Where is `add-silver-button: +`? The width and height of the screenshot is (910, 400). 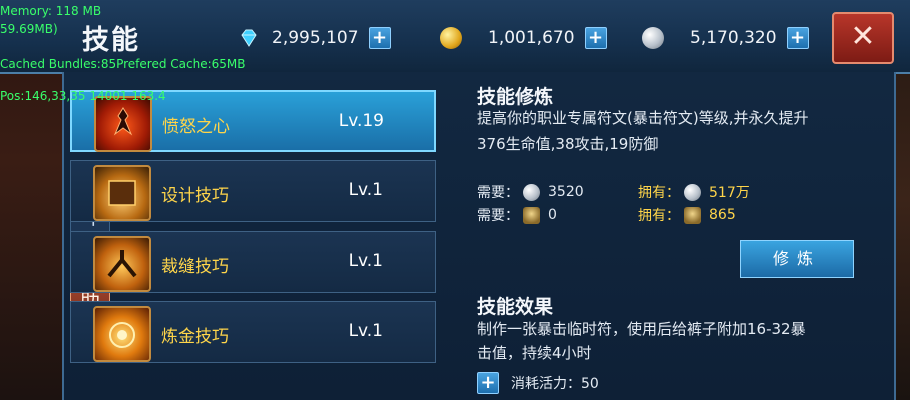 add-silver-button: + is located at coordinates (797, 38).